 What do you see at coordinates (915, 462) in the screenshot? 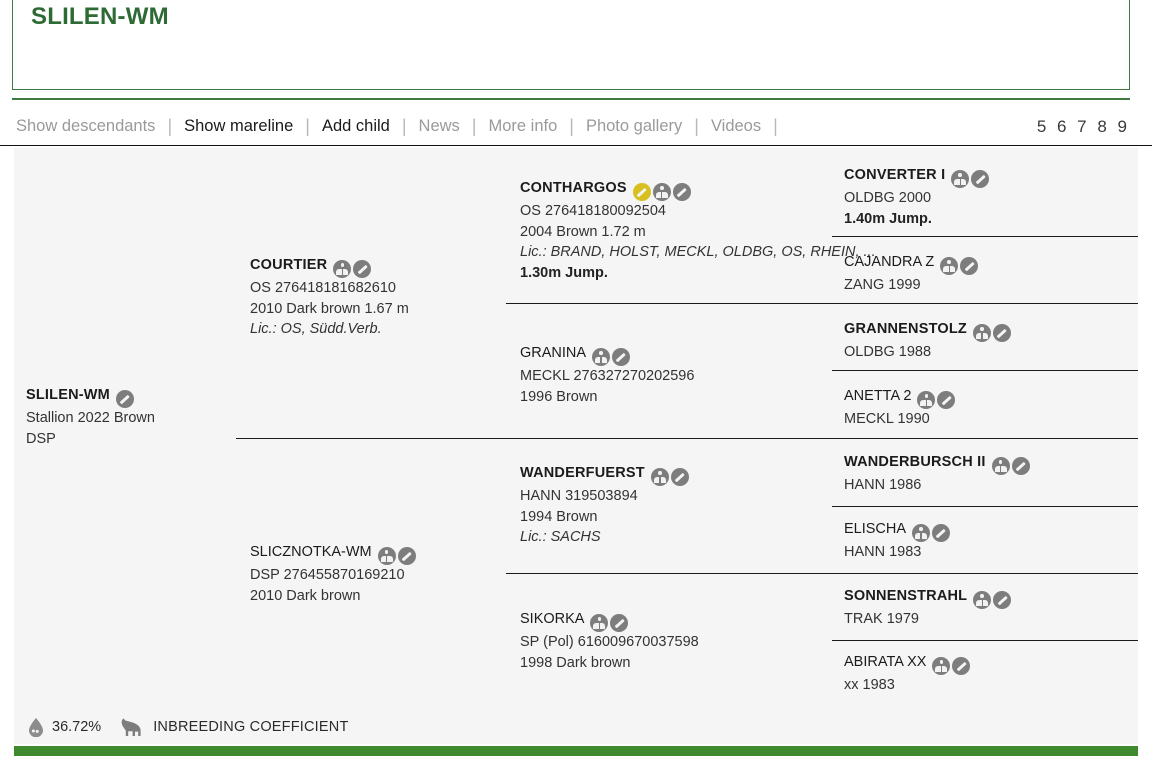
I see `horse-name-text: WANDERBURSCH II` at bounding box center [915, 462].